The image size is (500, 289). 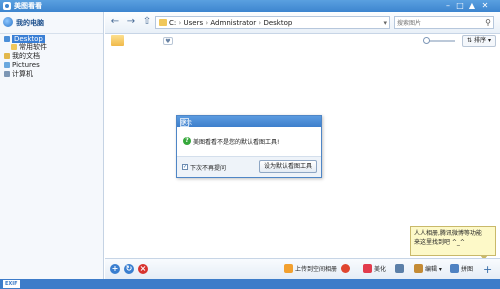 What do you see at coordinates (11, 284) in the screenshot?
I see `exif-button: EXIF` at bounding box center [11, 284].